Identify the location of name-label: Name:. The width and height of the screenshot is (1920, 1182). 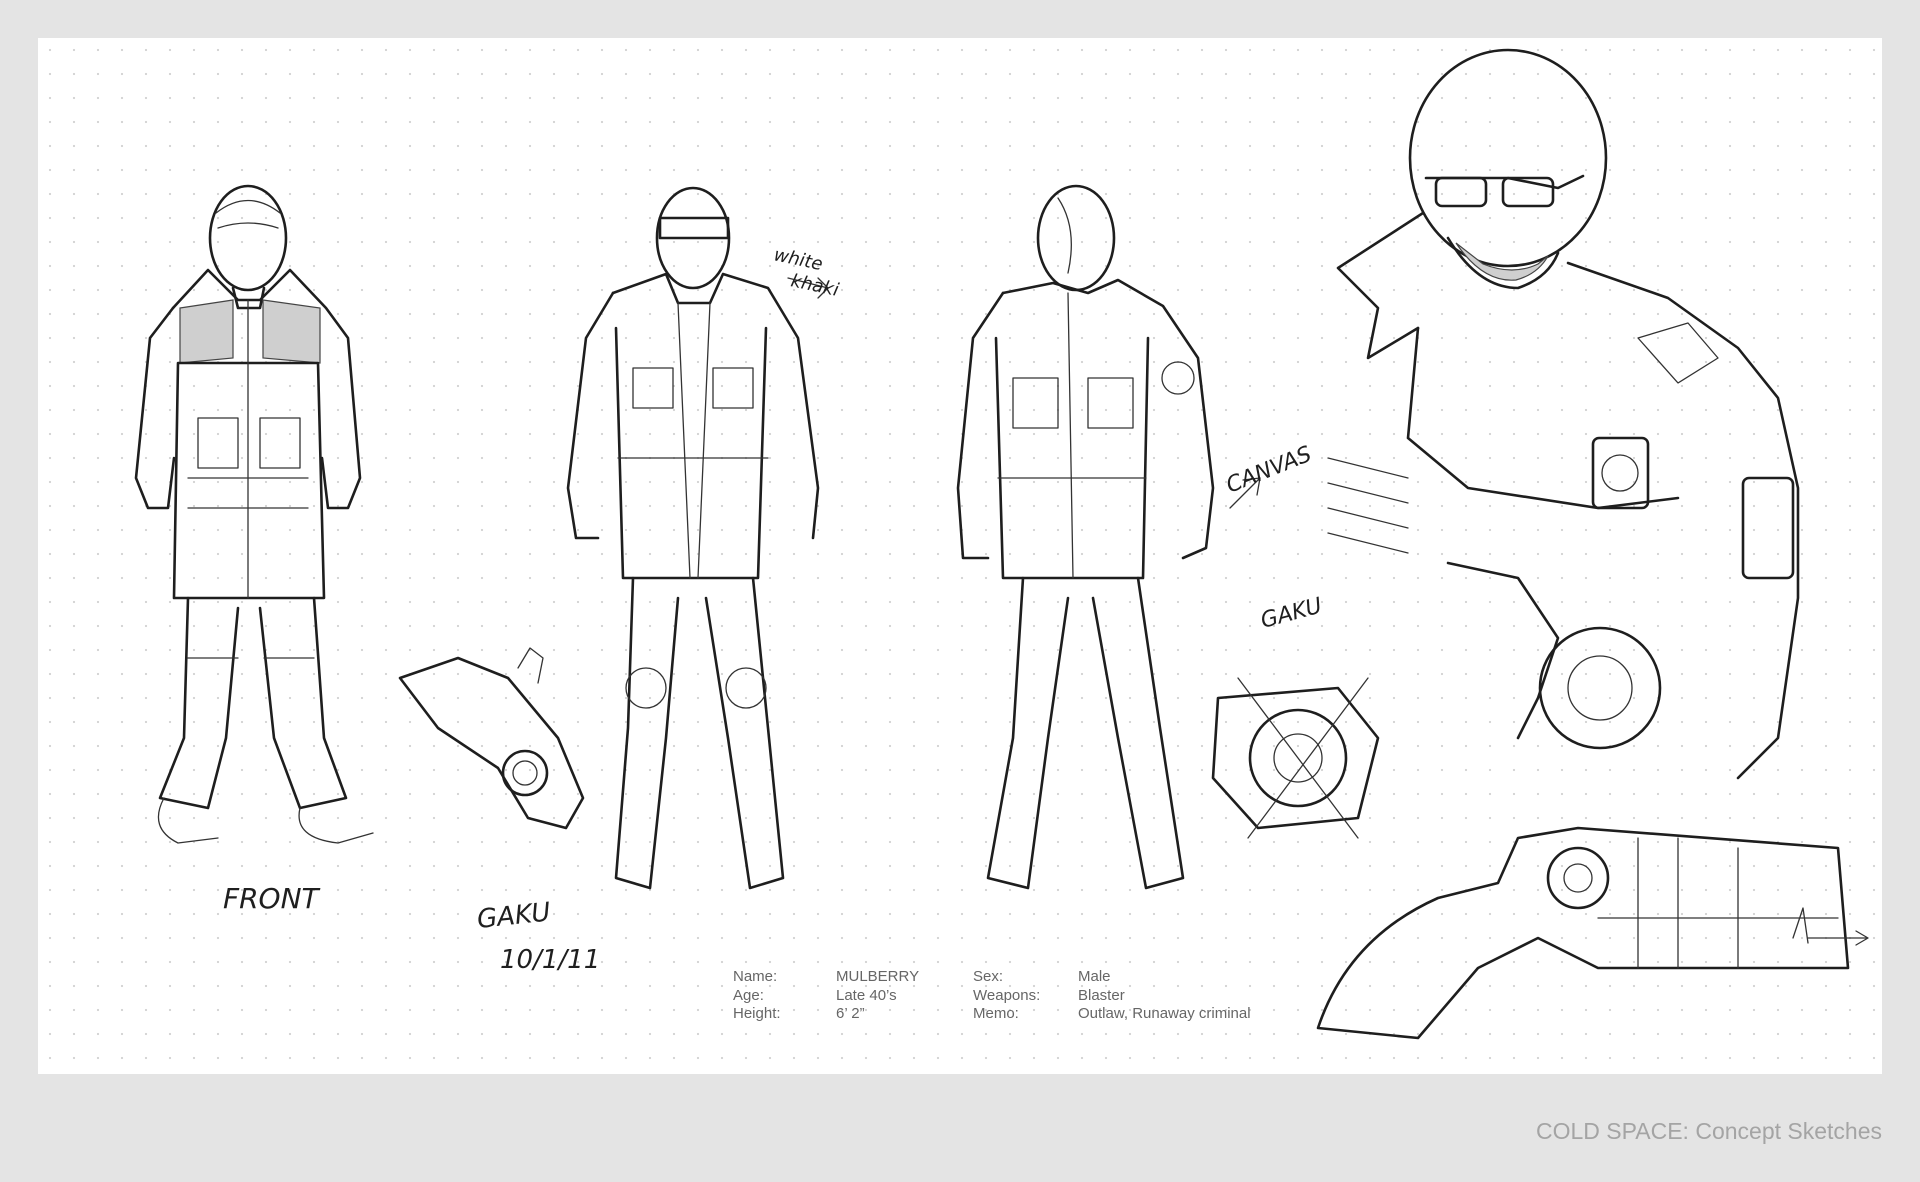
(755, 976).